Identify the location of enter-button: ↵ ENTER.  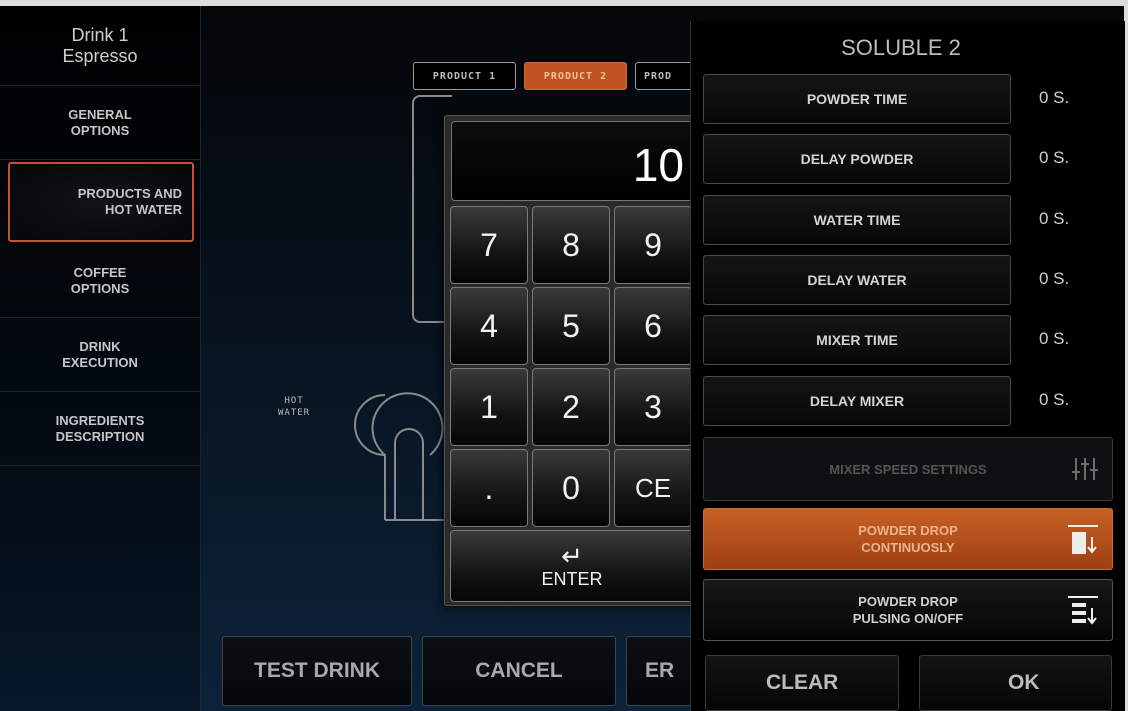
(572, 566).